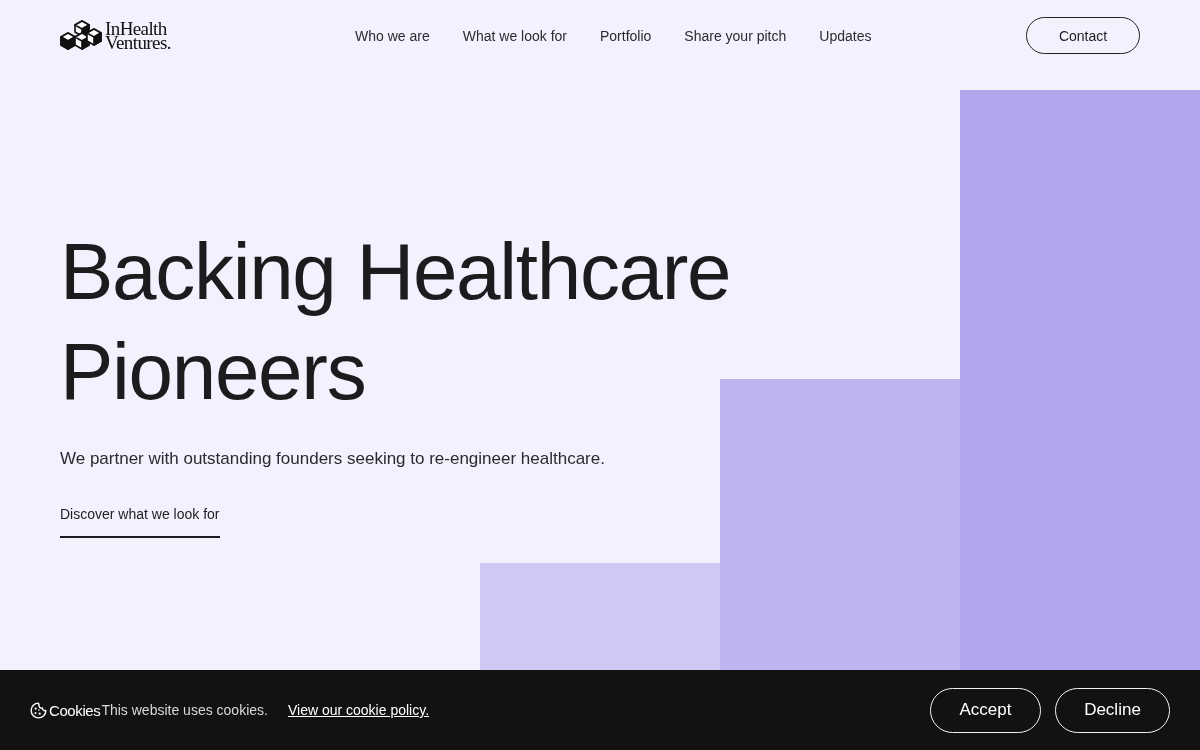  Describe the element at coordinates (514, 36) in the screenshot. I see `nav-link: What we look for` at that location.